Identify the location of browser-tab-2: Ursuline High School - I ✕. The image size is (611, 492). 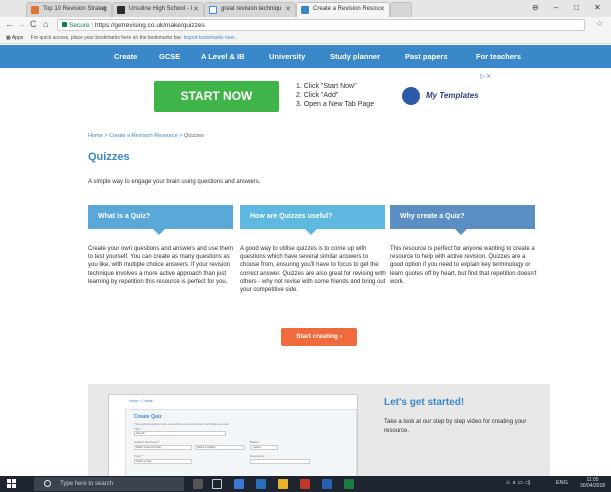
(158, 9).